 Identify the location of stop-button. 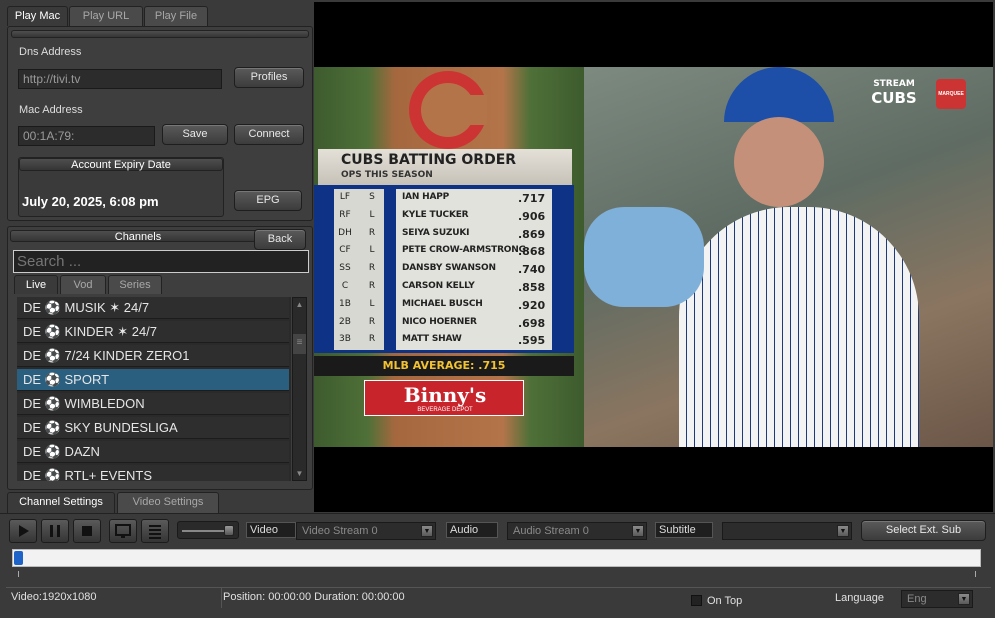
(87, 531).